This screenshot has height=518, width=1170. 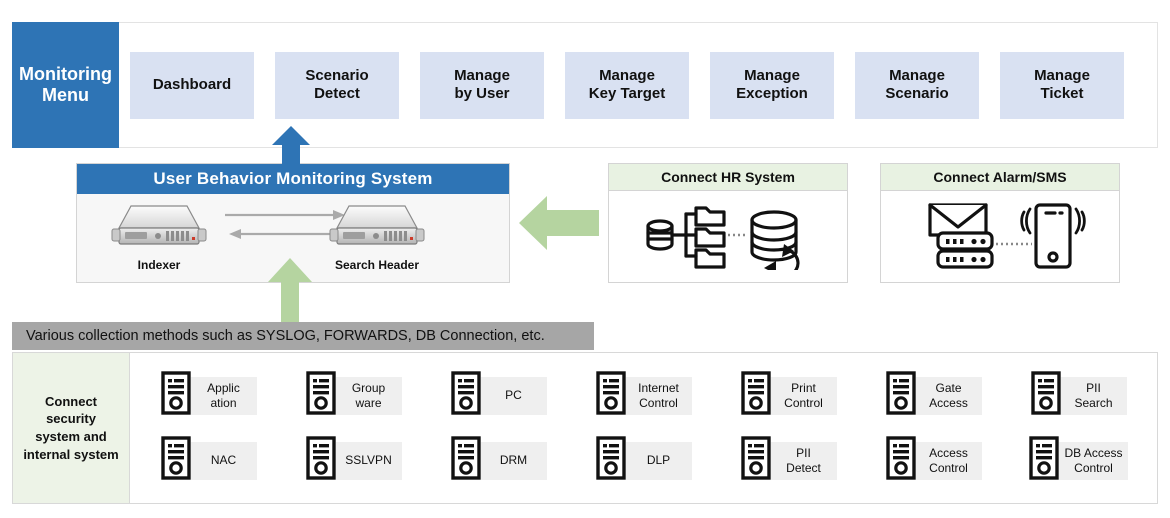 What do you see at coordinates (368, 460) in the screenshot?
I see `system-label-line1: SSLVPN` at bounding box center [368, 460].